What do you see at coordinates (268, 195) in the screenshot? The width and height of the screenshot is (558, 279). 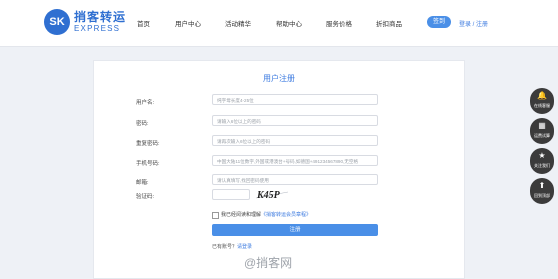 I see `captcha-text: K45P` at bounding box center [268, 195].